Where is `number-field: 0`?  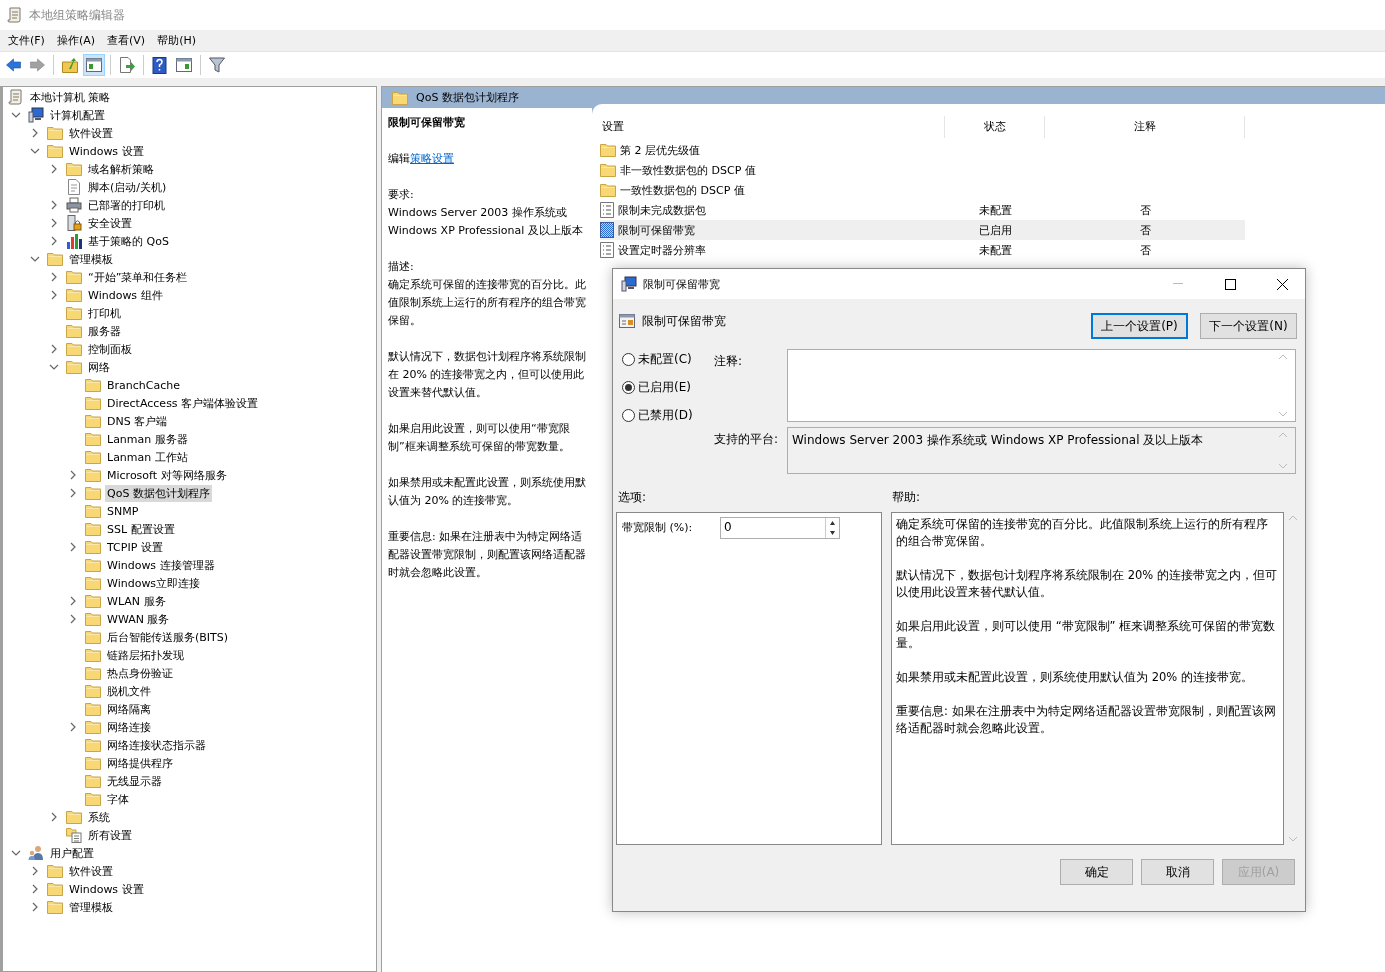 number-field: 0 is located at coordinates (780, 528).